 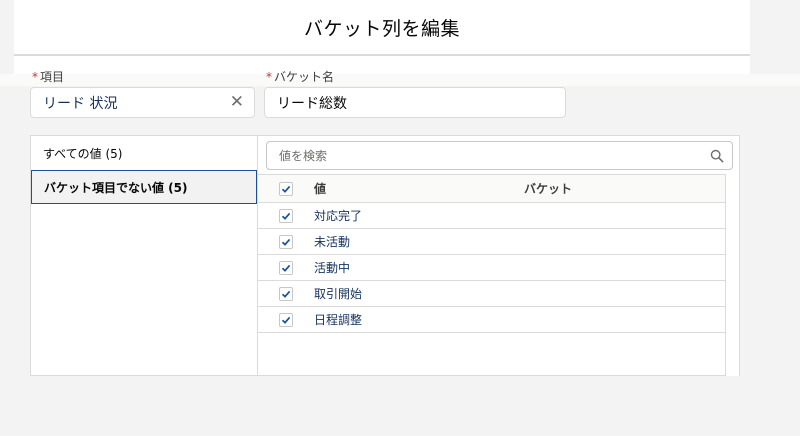 What do you see at coordinates (415, 102) in the screenshot?
I see `bucket-name-input` at bounding box center [415, 102].